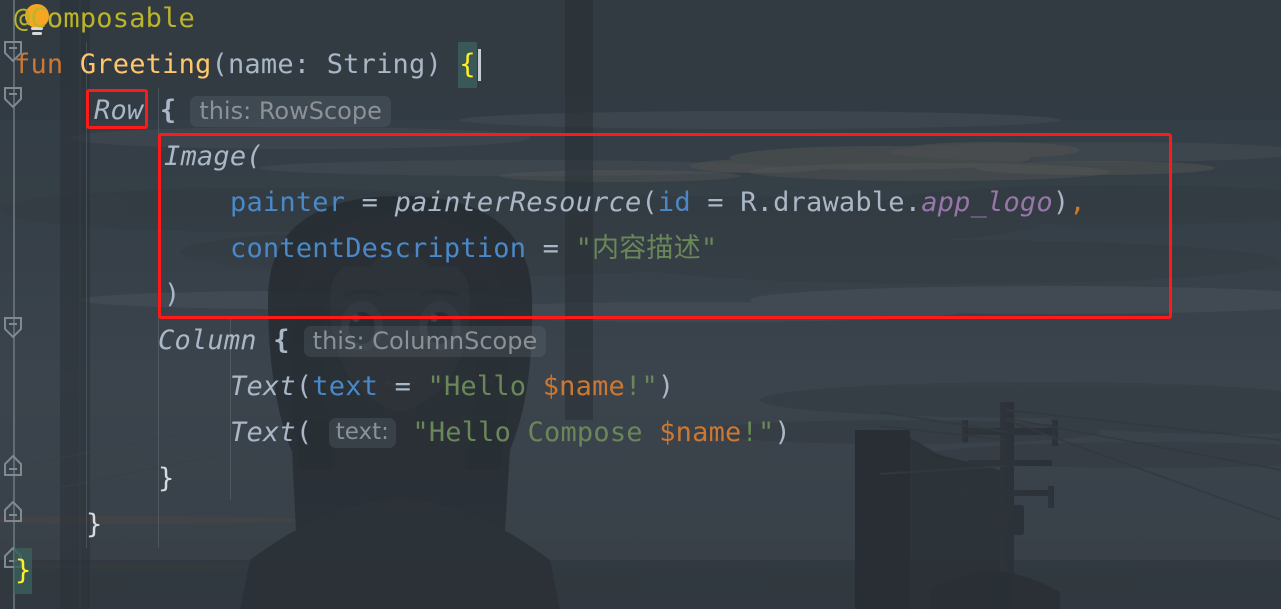 Image resolution: width=1281 pixels, height=609 pixels. I want to click on code-line-1: @Composable, so click(640, 21).